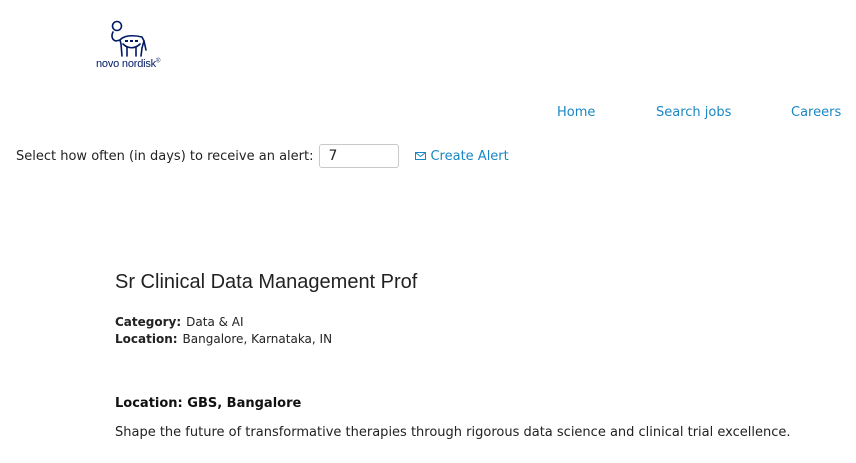 This screenshot has height=463, width=856. I want to click on description-location-heading: Location: GBS, Bangalore, so click(208, 403).